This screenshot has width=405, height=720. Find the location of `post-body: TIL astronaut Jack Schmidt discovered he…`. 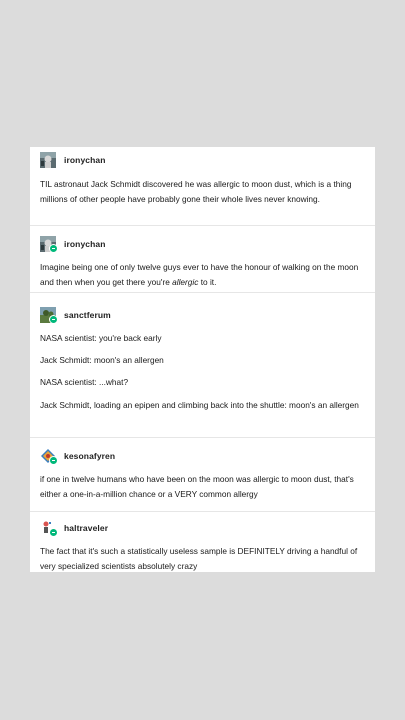

post-body: TIL astronaut Jack Schmidt discovered he… is located at coordinates (203, 192).